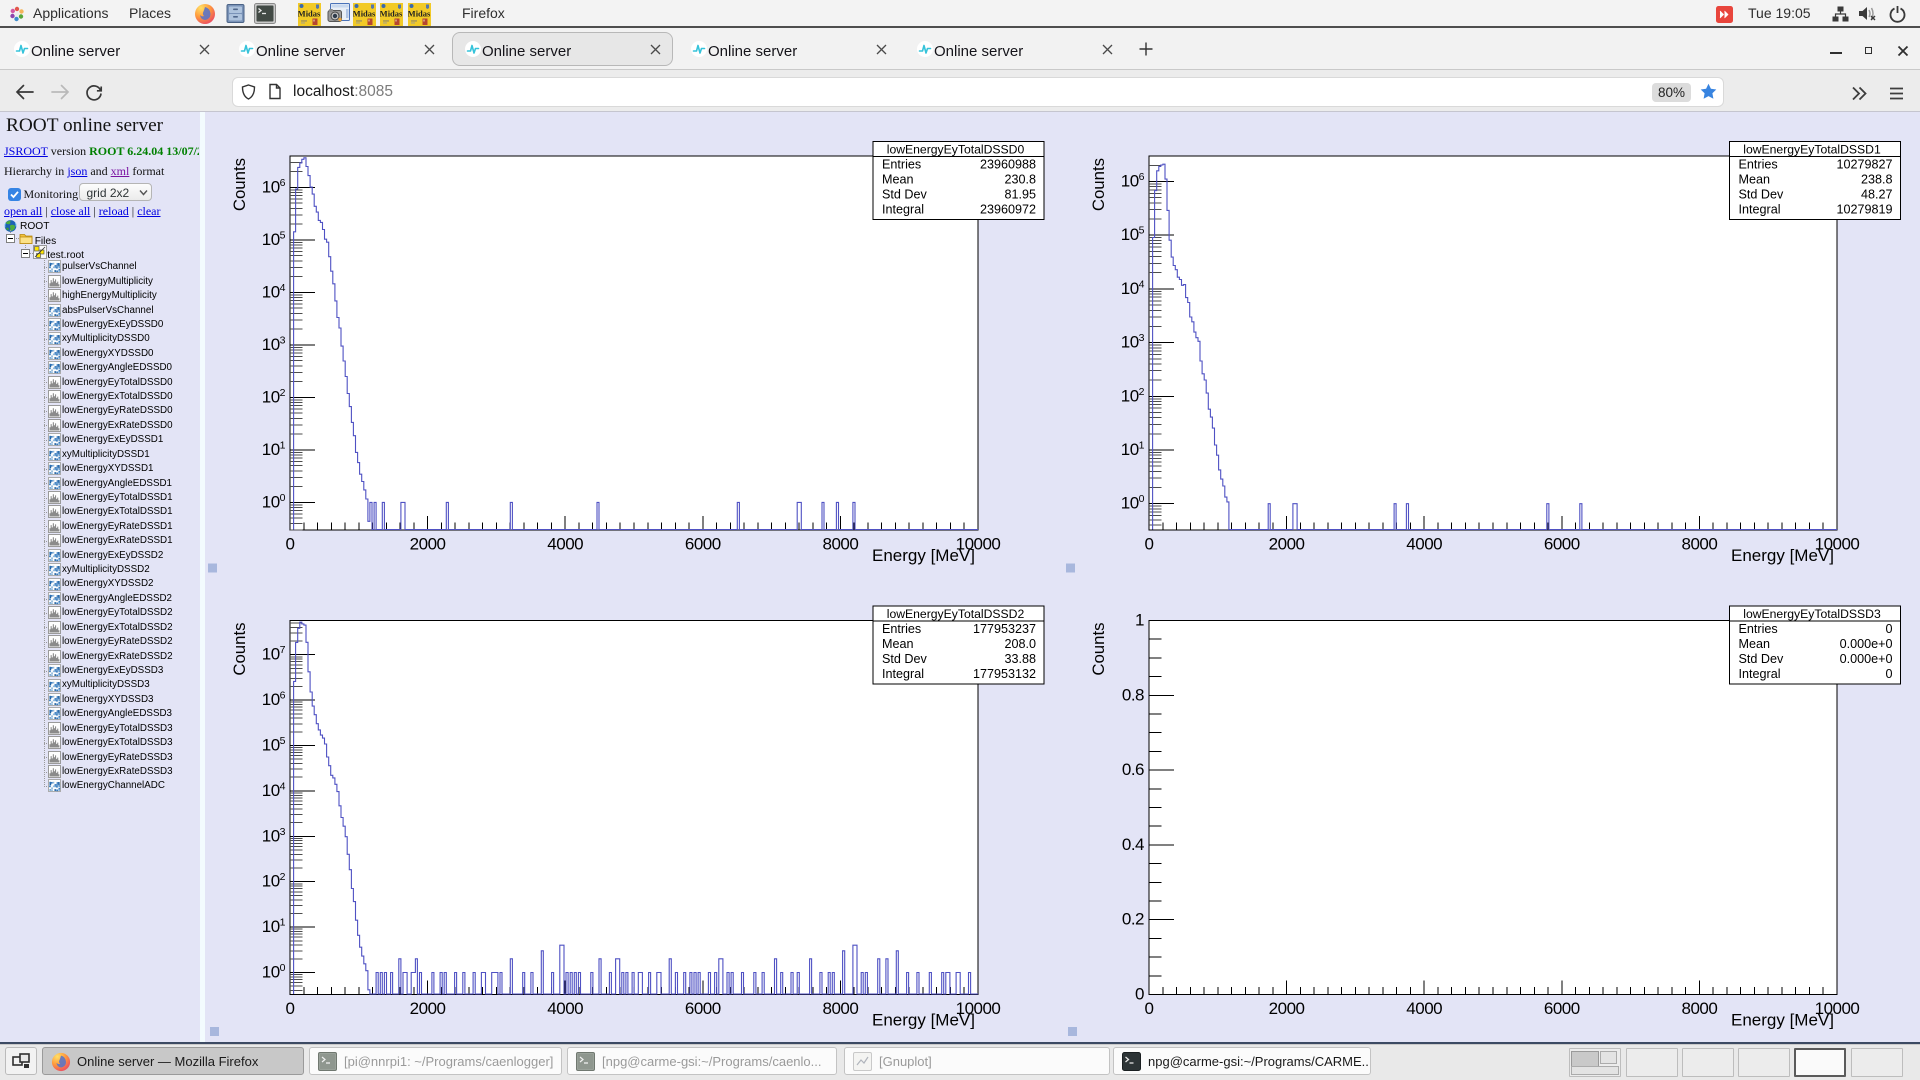 The image size is (1920, 1080). What do you see at coordinates (1004, 629) in the screenshot?
I see `svg-text: 177953237` at bounding box center [1004, 629].